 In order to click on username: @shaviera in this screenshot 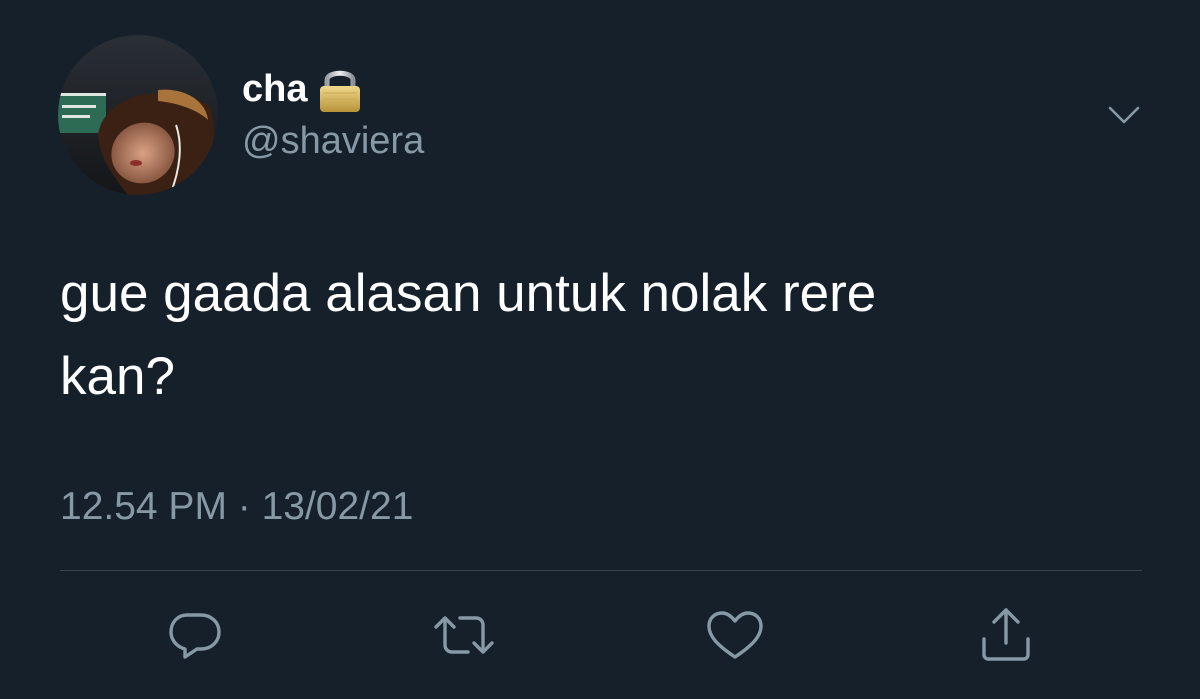, I will do `click(333, 141)`.